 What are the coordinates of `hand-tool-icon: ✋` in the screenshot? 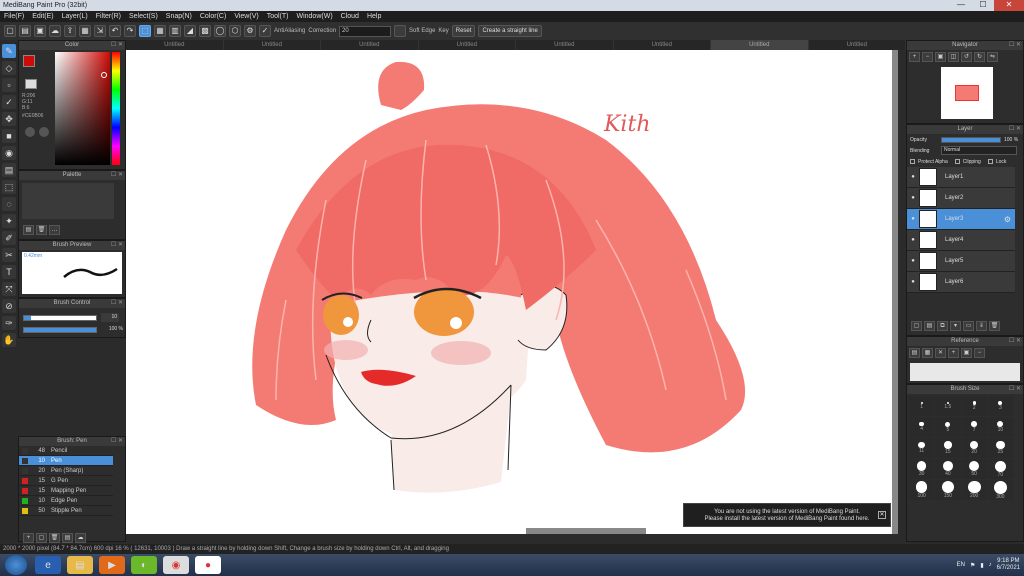 It's located at (9, 340).